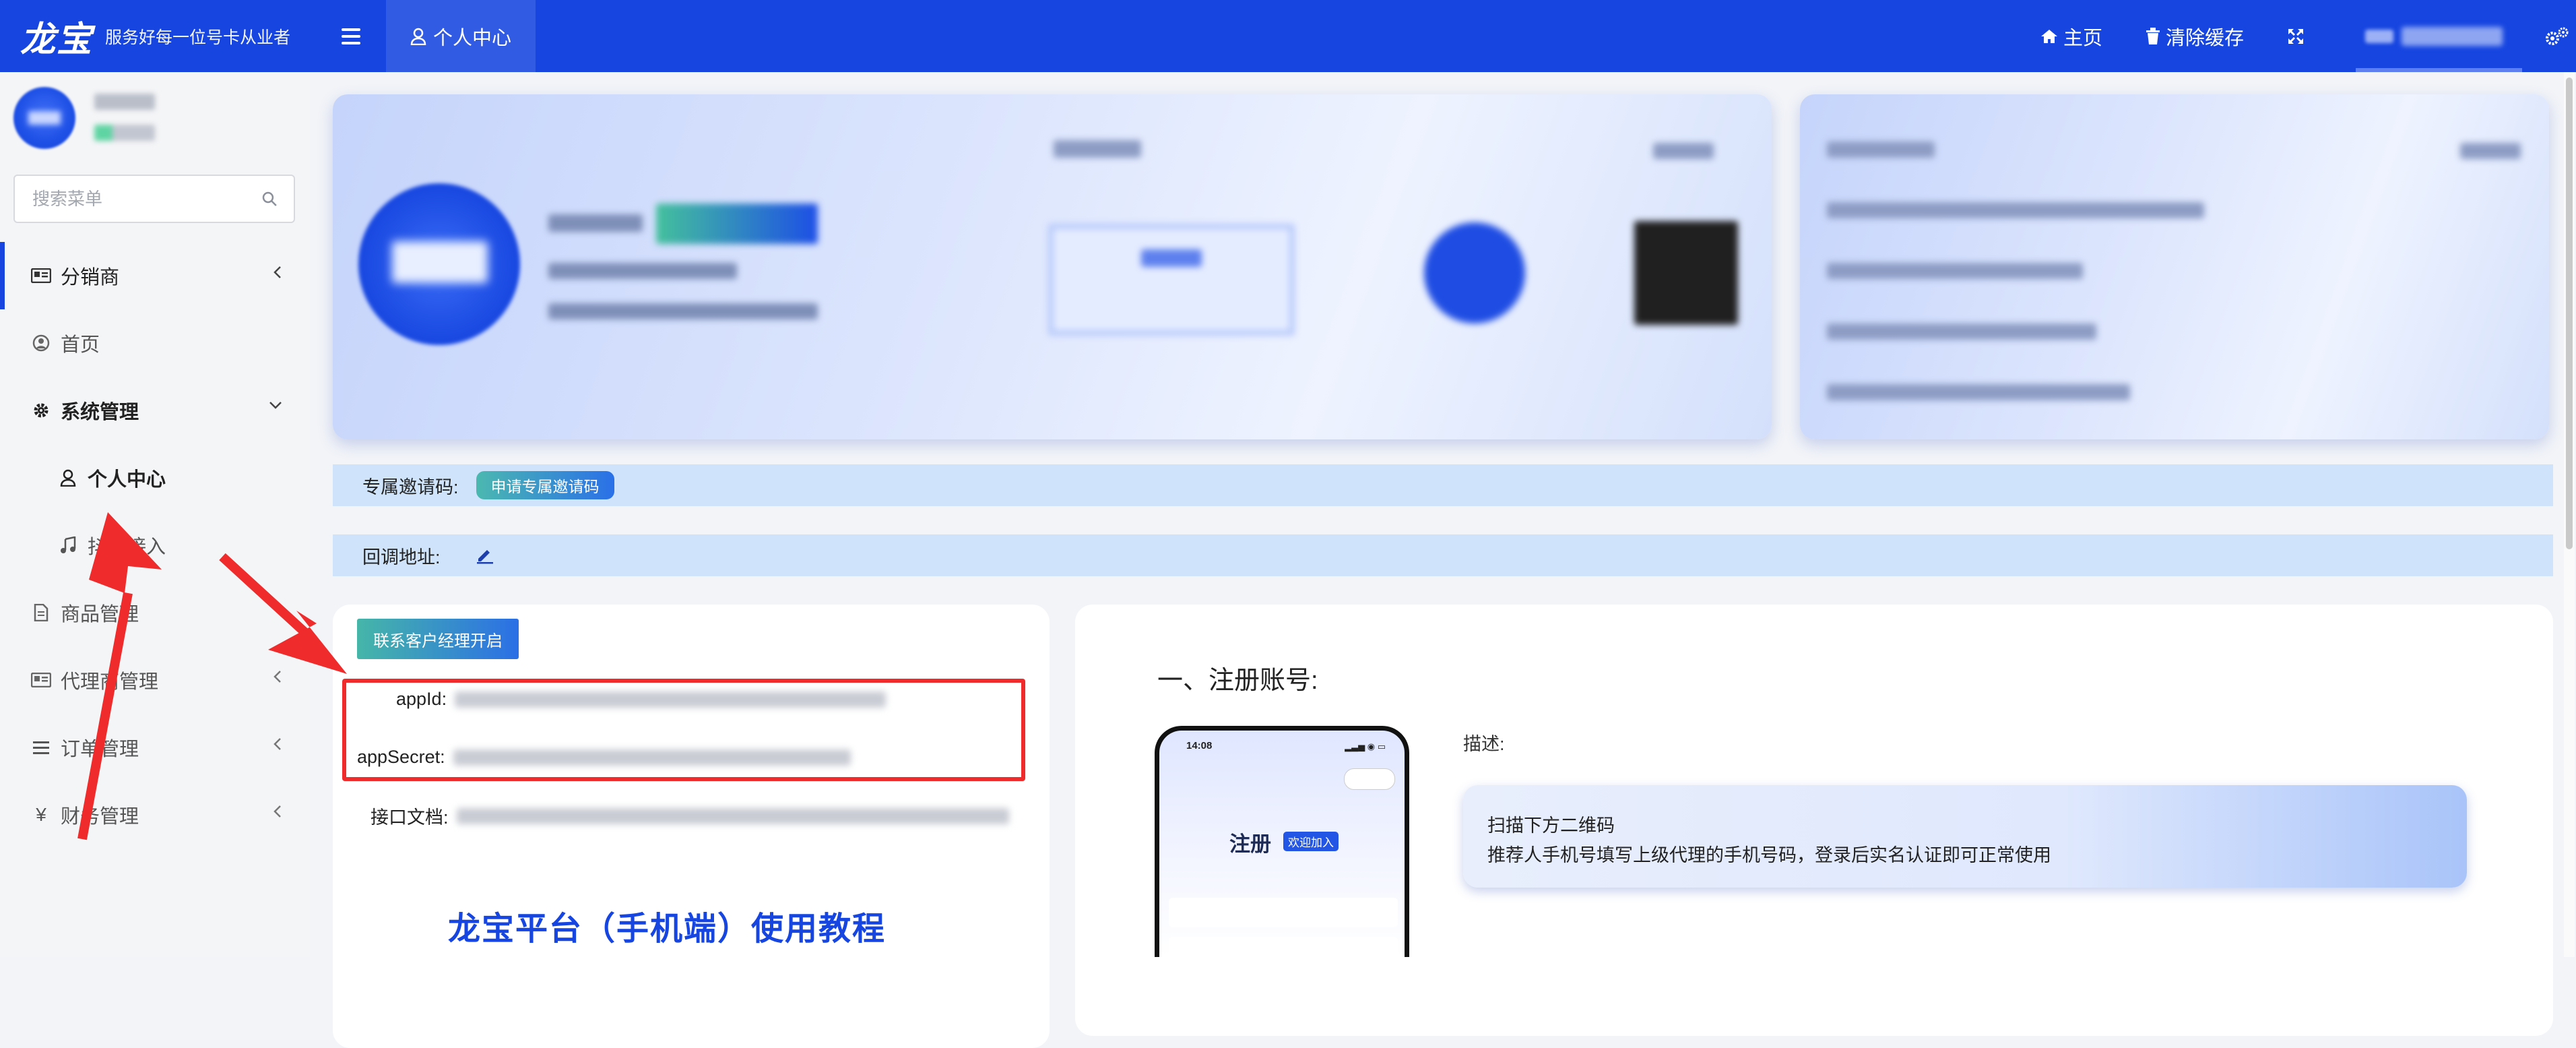  Describe the element at coordinates (155, 343) in the screenshot. I see `sidebar-item-home: 首页` at that location.